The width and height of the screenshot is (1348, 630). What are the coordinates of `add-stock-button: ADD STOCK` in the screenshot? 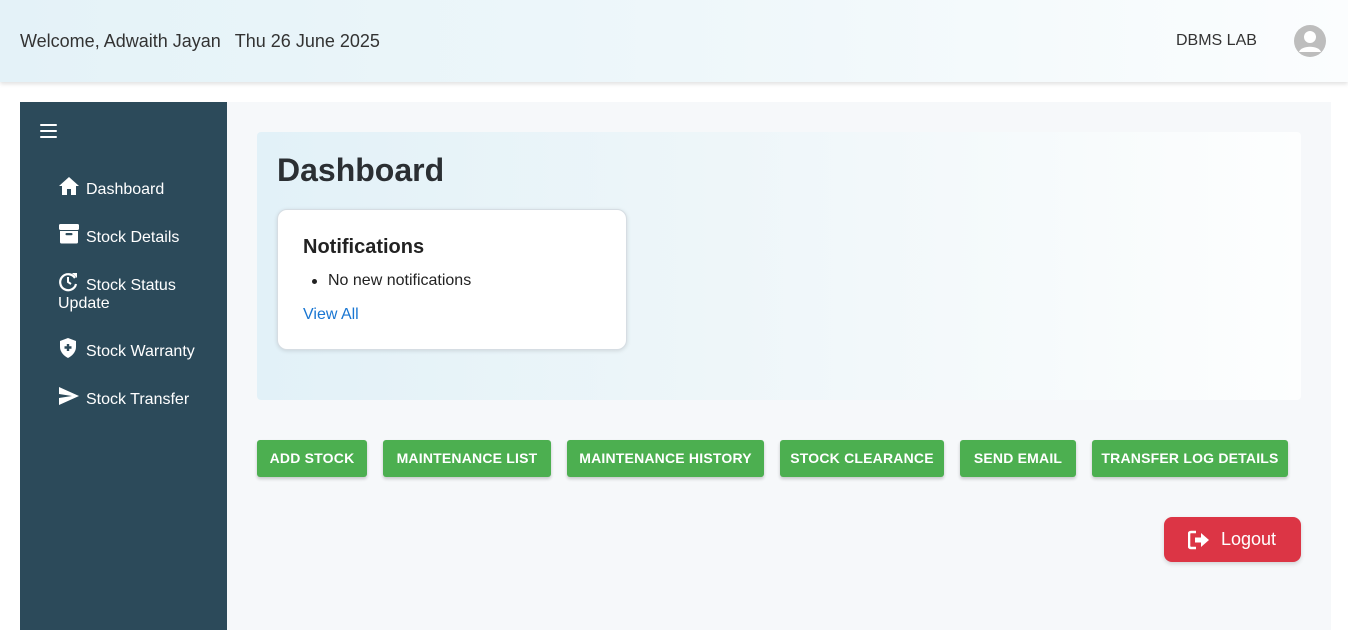 It's located at (312, 458).